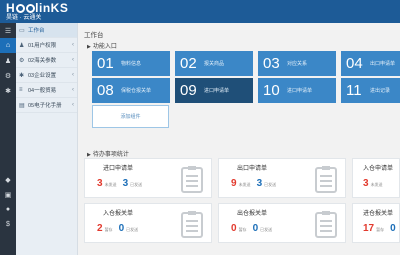  I want to click on tile-label: 报关商品, so click(214, 64).